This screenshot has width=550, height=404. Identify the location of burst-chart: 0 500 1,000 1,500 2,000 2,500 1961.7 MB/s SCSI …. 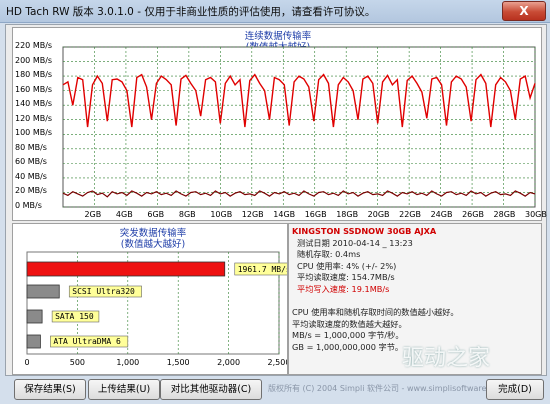
(155, 309).